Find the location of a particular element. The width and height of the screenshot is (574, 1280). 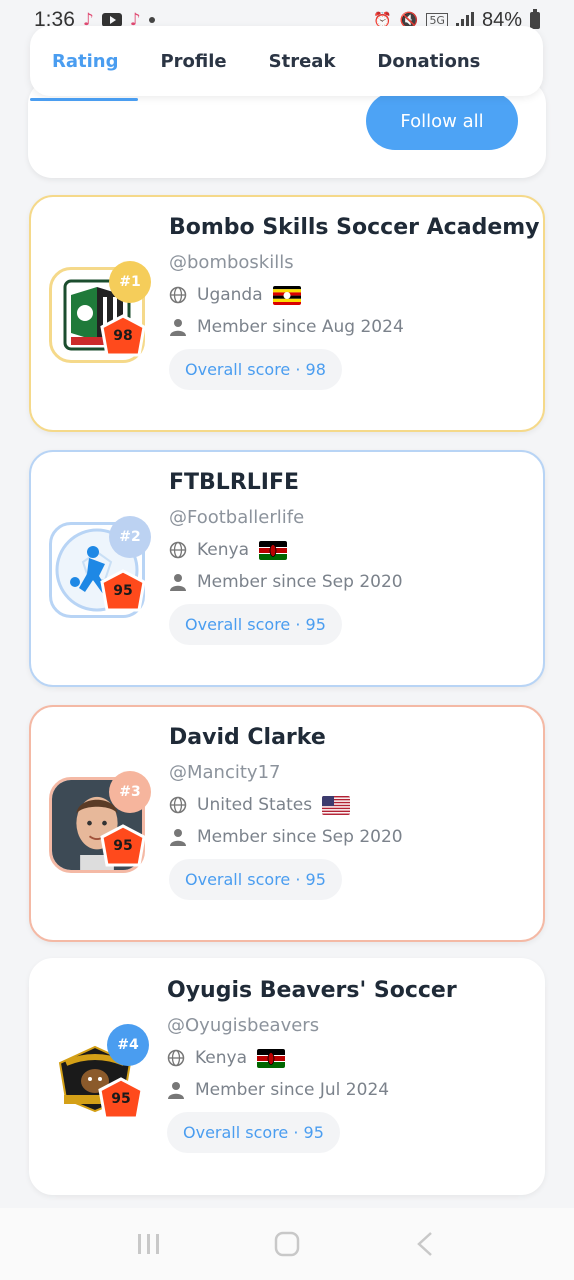

avatar-wrap: #3 95 is located at coordinates (100, 822).